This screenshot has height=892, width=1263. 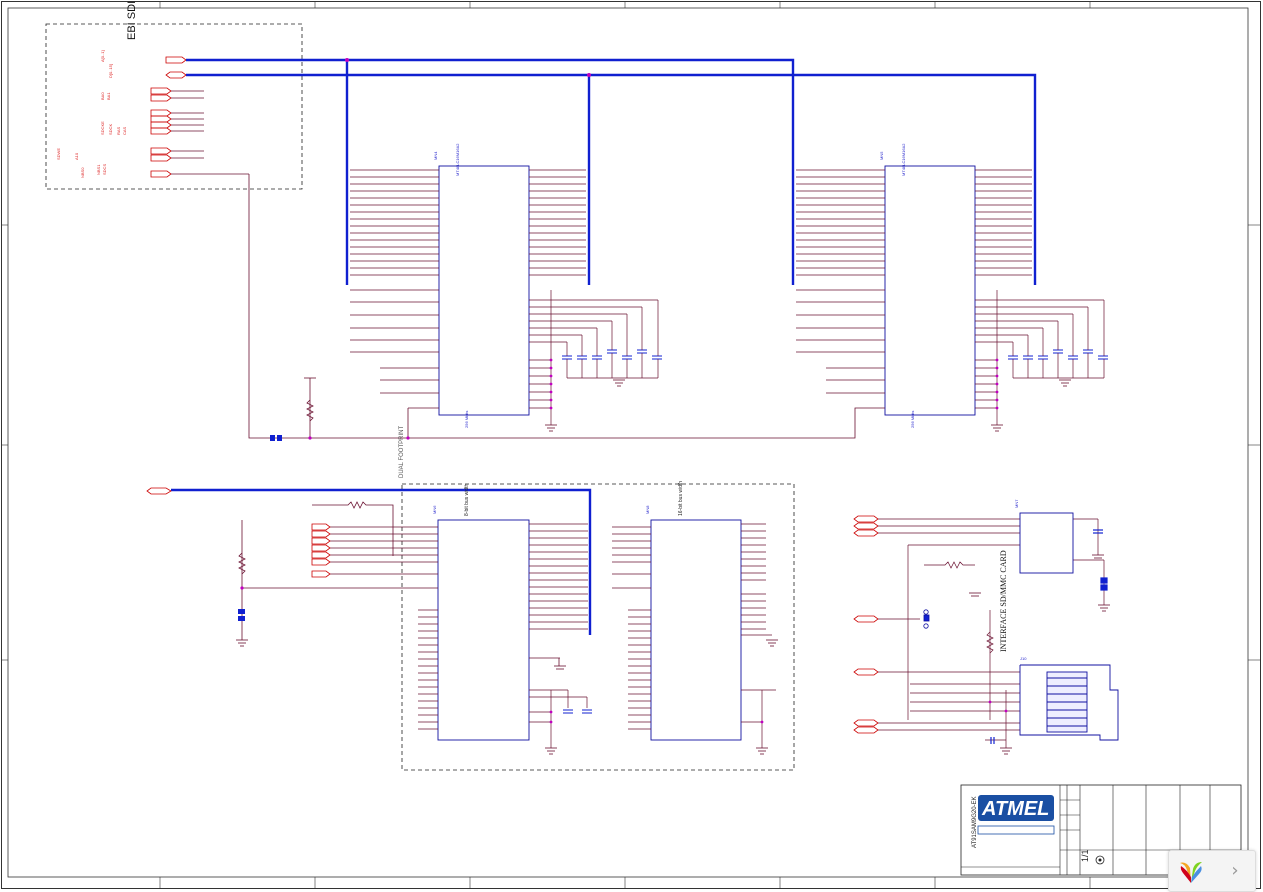 I want to click on ebi-group-label: EBI SDI, so click(x=132, y=20).